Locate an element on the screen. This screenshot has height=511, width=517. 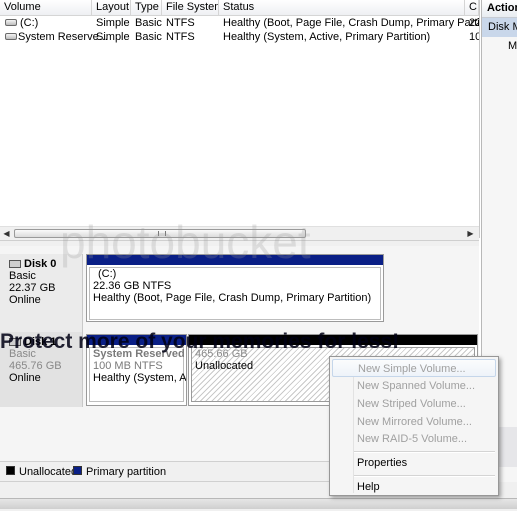
volume-name: (C:) is located at coordinates (29, 23).